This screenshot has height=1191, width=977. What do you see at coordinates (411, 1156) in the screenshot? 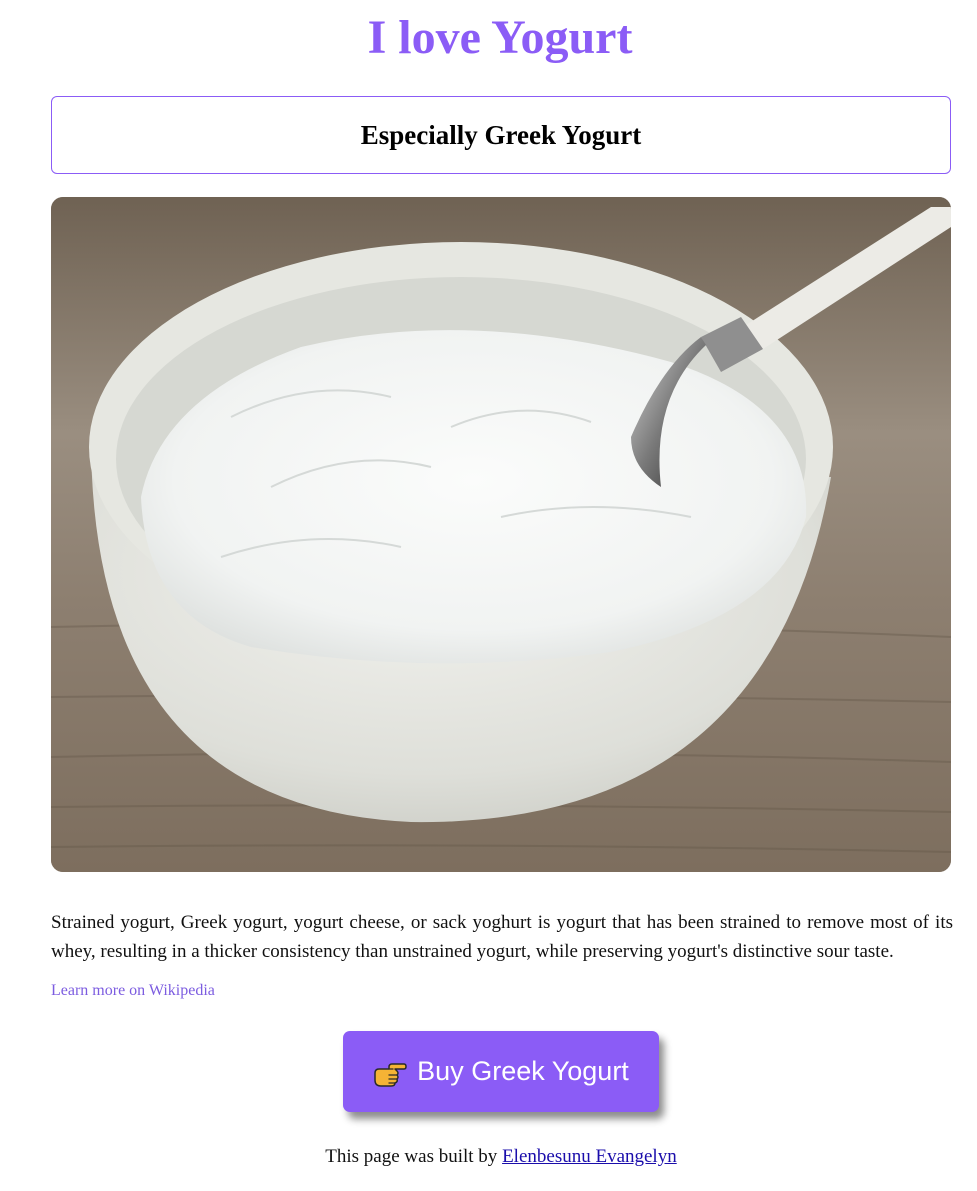
I see `footer-prefix: This page was built by` at bounding box center [411, 1156].